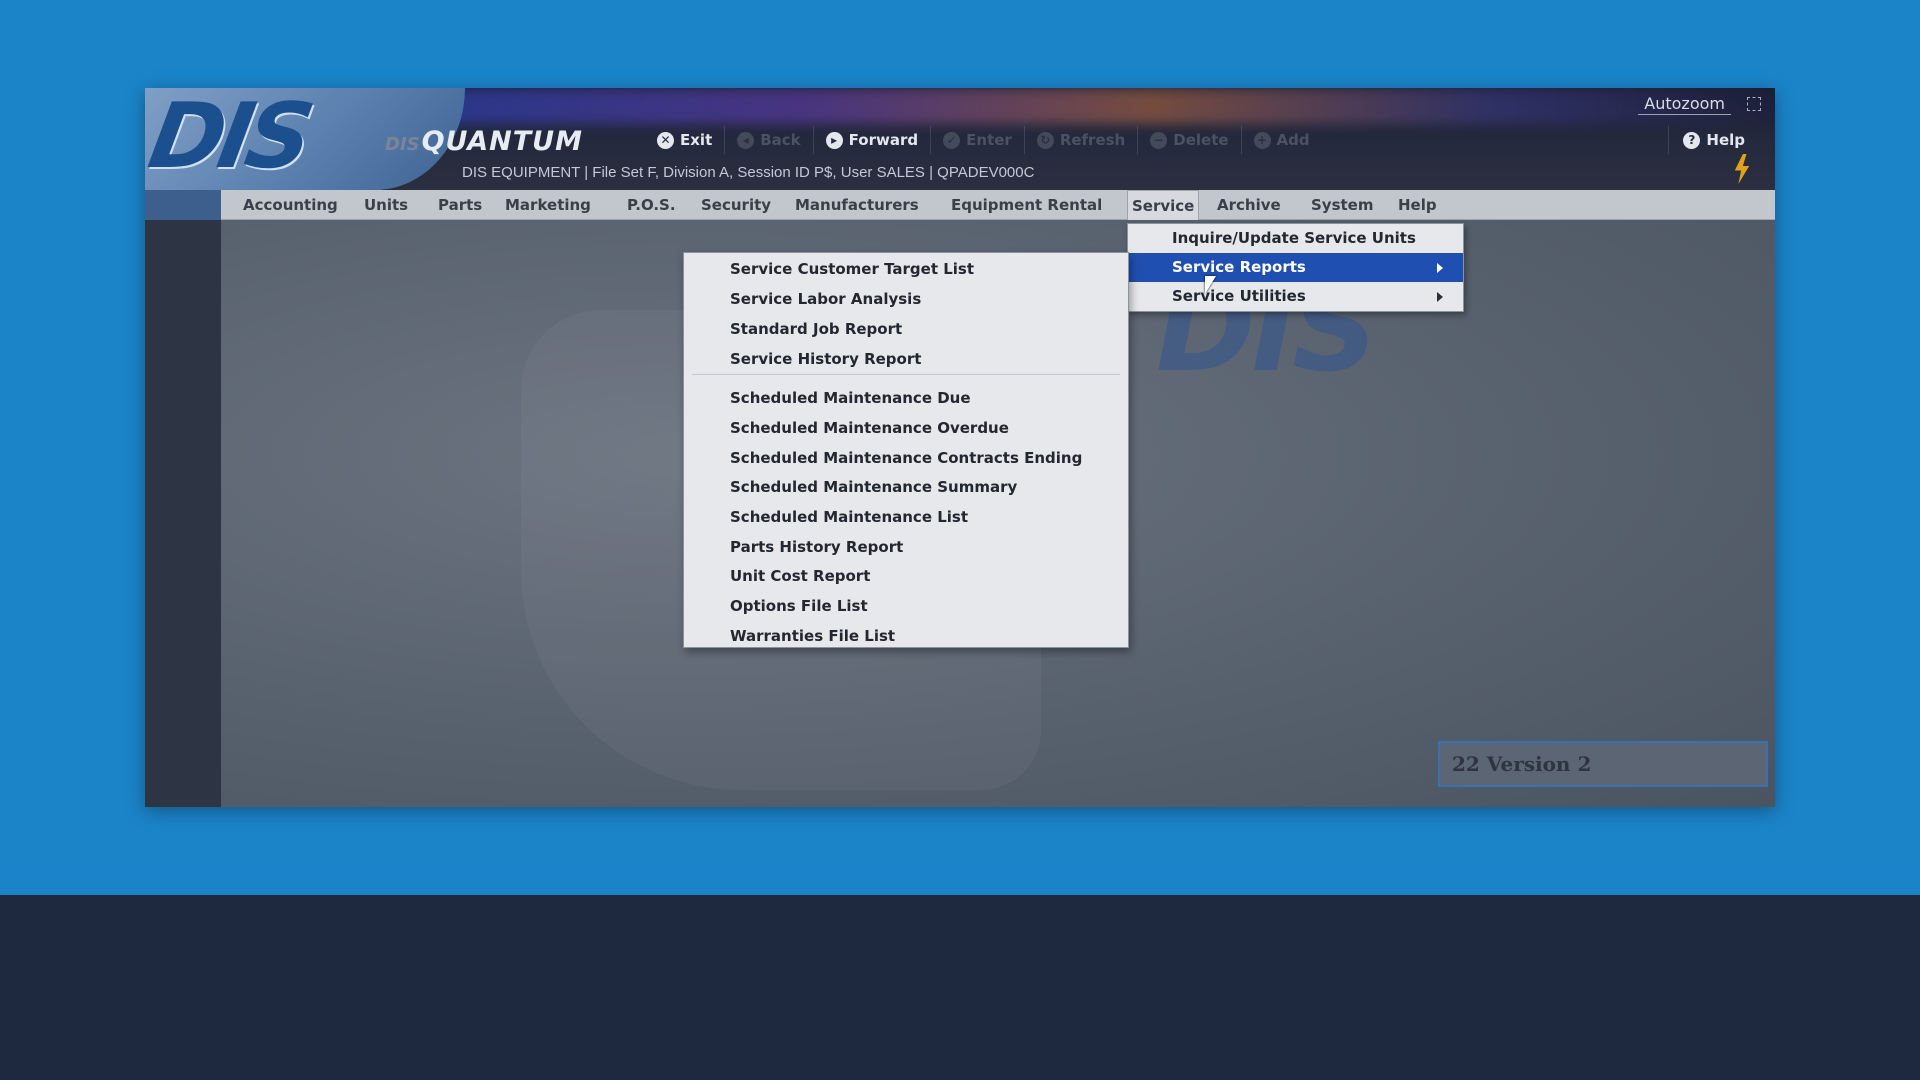 Image resolution: width=1920 pixels, height=1080 pixels. Describe the element at coordinates (906, 398) in the screenshot. I see `report-scheduled-maintenance-due: Scheduled Maintenance Due` at that location.